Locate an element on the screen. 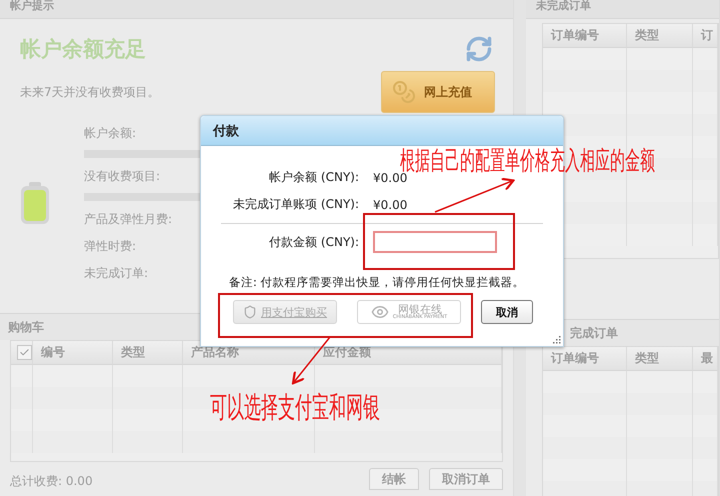 This screenshot has height=496, width=720. field-label: 产品及弹性月费: is located at coordinates (128, 219).